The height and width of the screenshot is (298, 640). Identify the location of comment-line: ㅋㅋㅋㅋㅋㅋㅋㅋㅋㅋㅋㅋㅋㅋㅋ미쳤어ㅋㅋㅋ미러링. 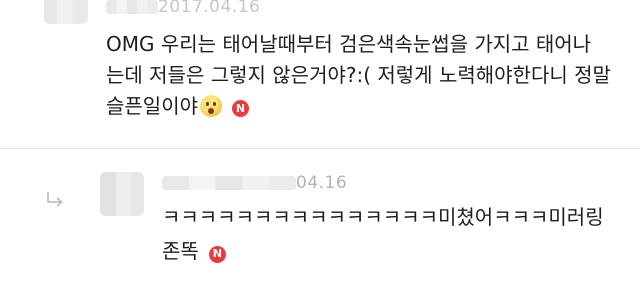
(383, 217).